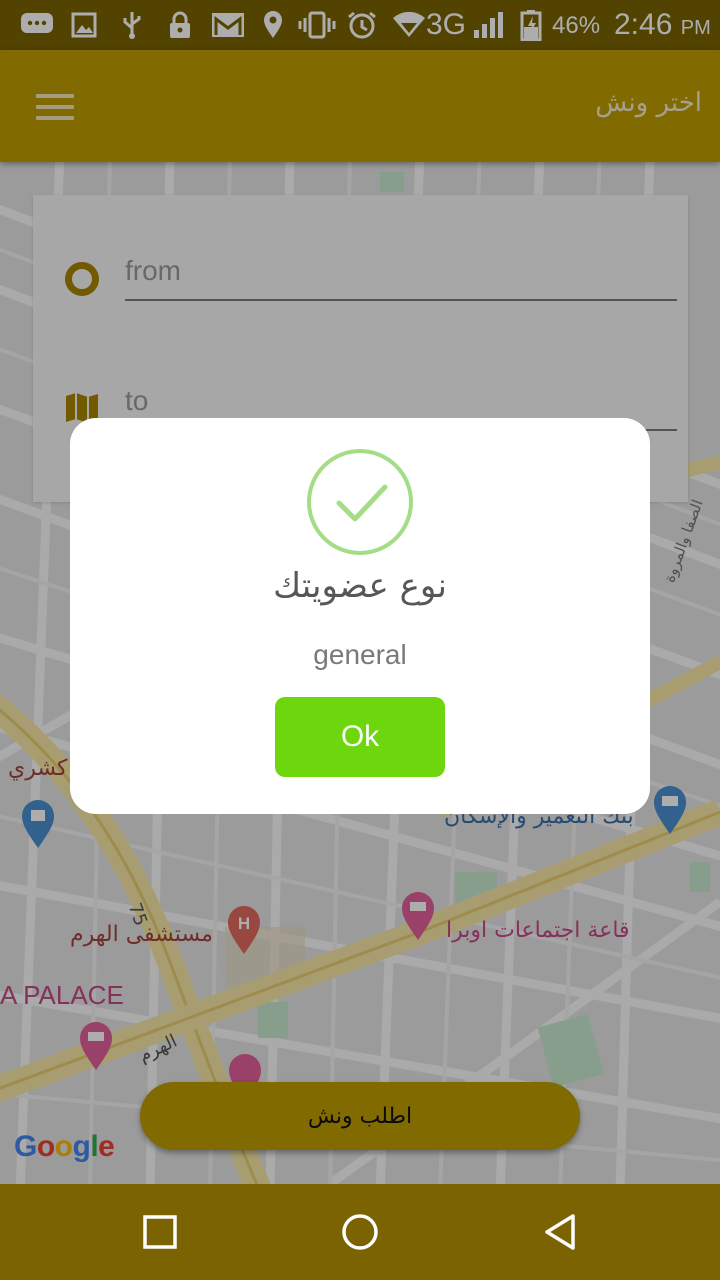  What do you see at coordinates (160, 1232) in the screenshot?
I see `recents-icon` at bounding box center [160, 1232].